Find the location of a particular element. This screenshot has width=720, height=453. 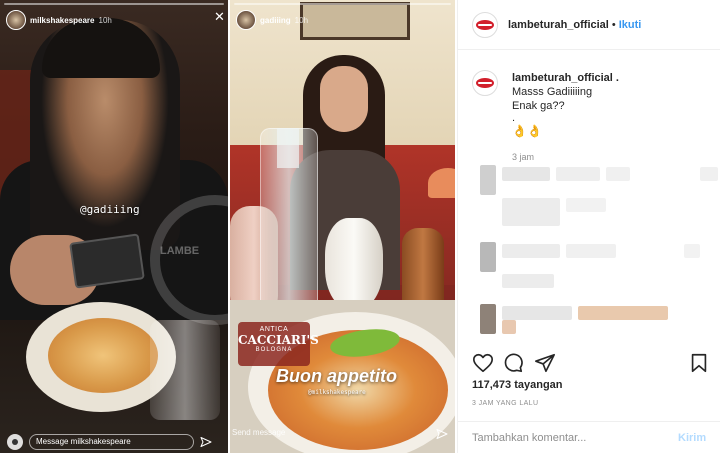

caption-line-1: Masss Gadiiiiing is located at coordinates (552, 92).